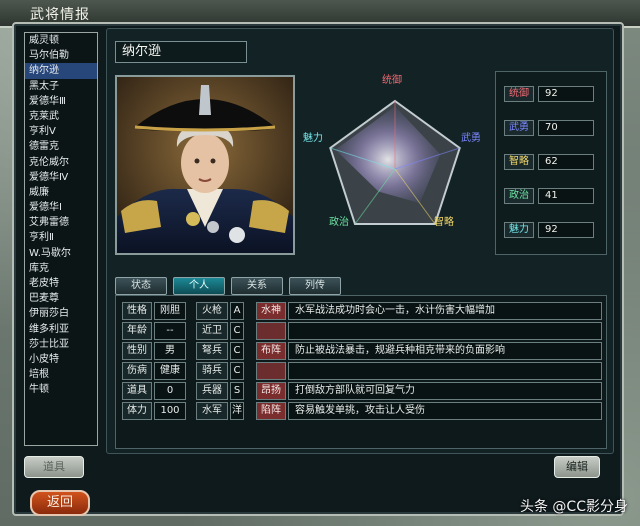 The height and width of the screenshot is (526, 640). Describe the element at coordinates (212, 351) in the screenshot. I see `aptitude-label: 弩兵` at that location.